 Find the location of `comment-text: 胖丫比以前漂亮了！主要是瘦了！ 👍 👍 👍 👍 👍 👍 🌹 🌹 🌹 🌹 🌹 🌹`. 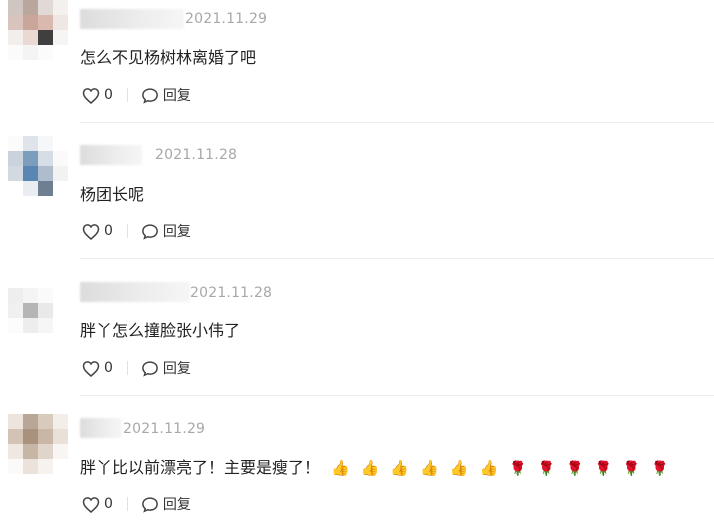

comment-text: 胖丫比以前漂亮了！主要是瘦了！ 👍 👍 👍 👍 👍 👍 🌹 🌹 🌹 🌹 🌹 🌹 is located at coordinates (374, 466).